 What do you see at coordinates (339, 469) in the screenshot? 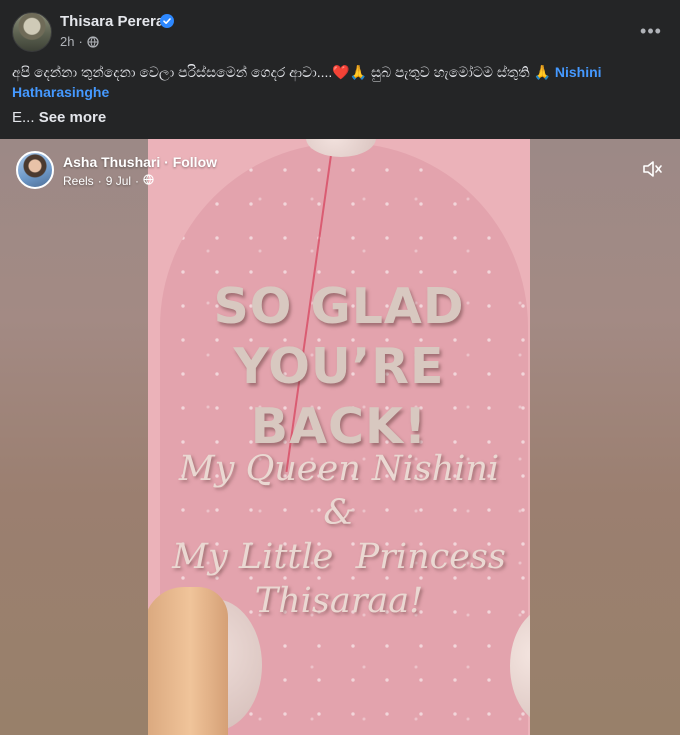
I see `script-line: My Queen Nishini` at bounding box center [339, 469].